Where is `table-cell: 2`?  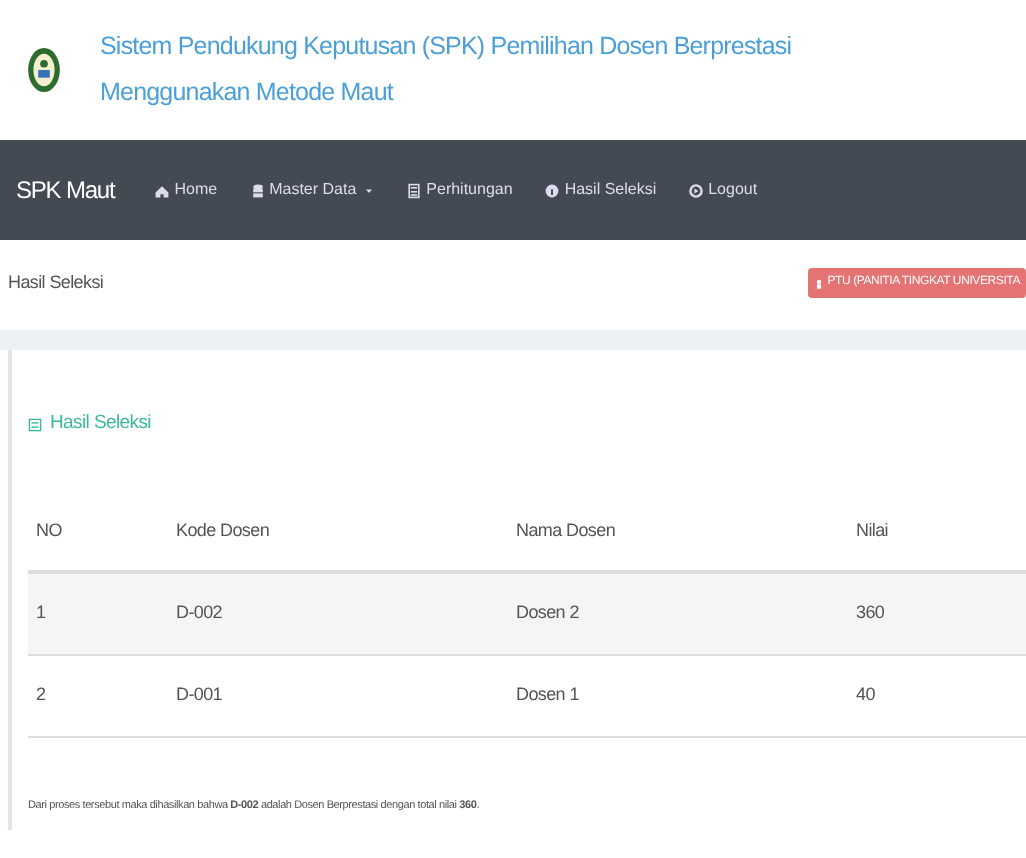
table-cell: 2 is located at coordinates (98, 695).